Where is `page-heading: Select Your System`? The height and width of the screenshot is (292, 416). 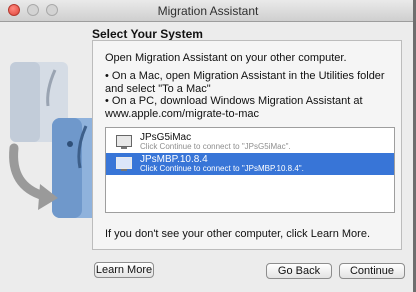
page-heading: Select Your System is located at coordinates (147, 34).